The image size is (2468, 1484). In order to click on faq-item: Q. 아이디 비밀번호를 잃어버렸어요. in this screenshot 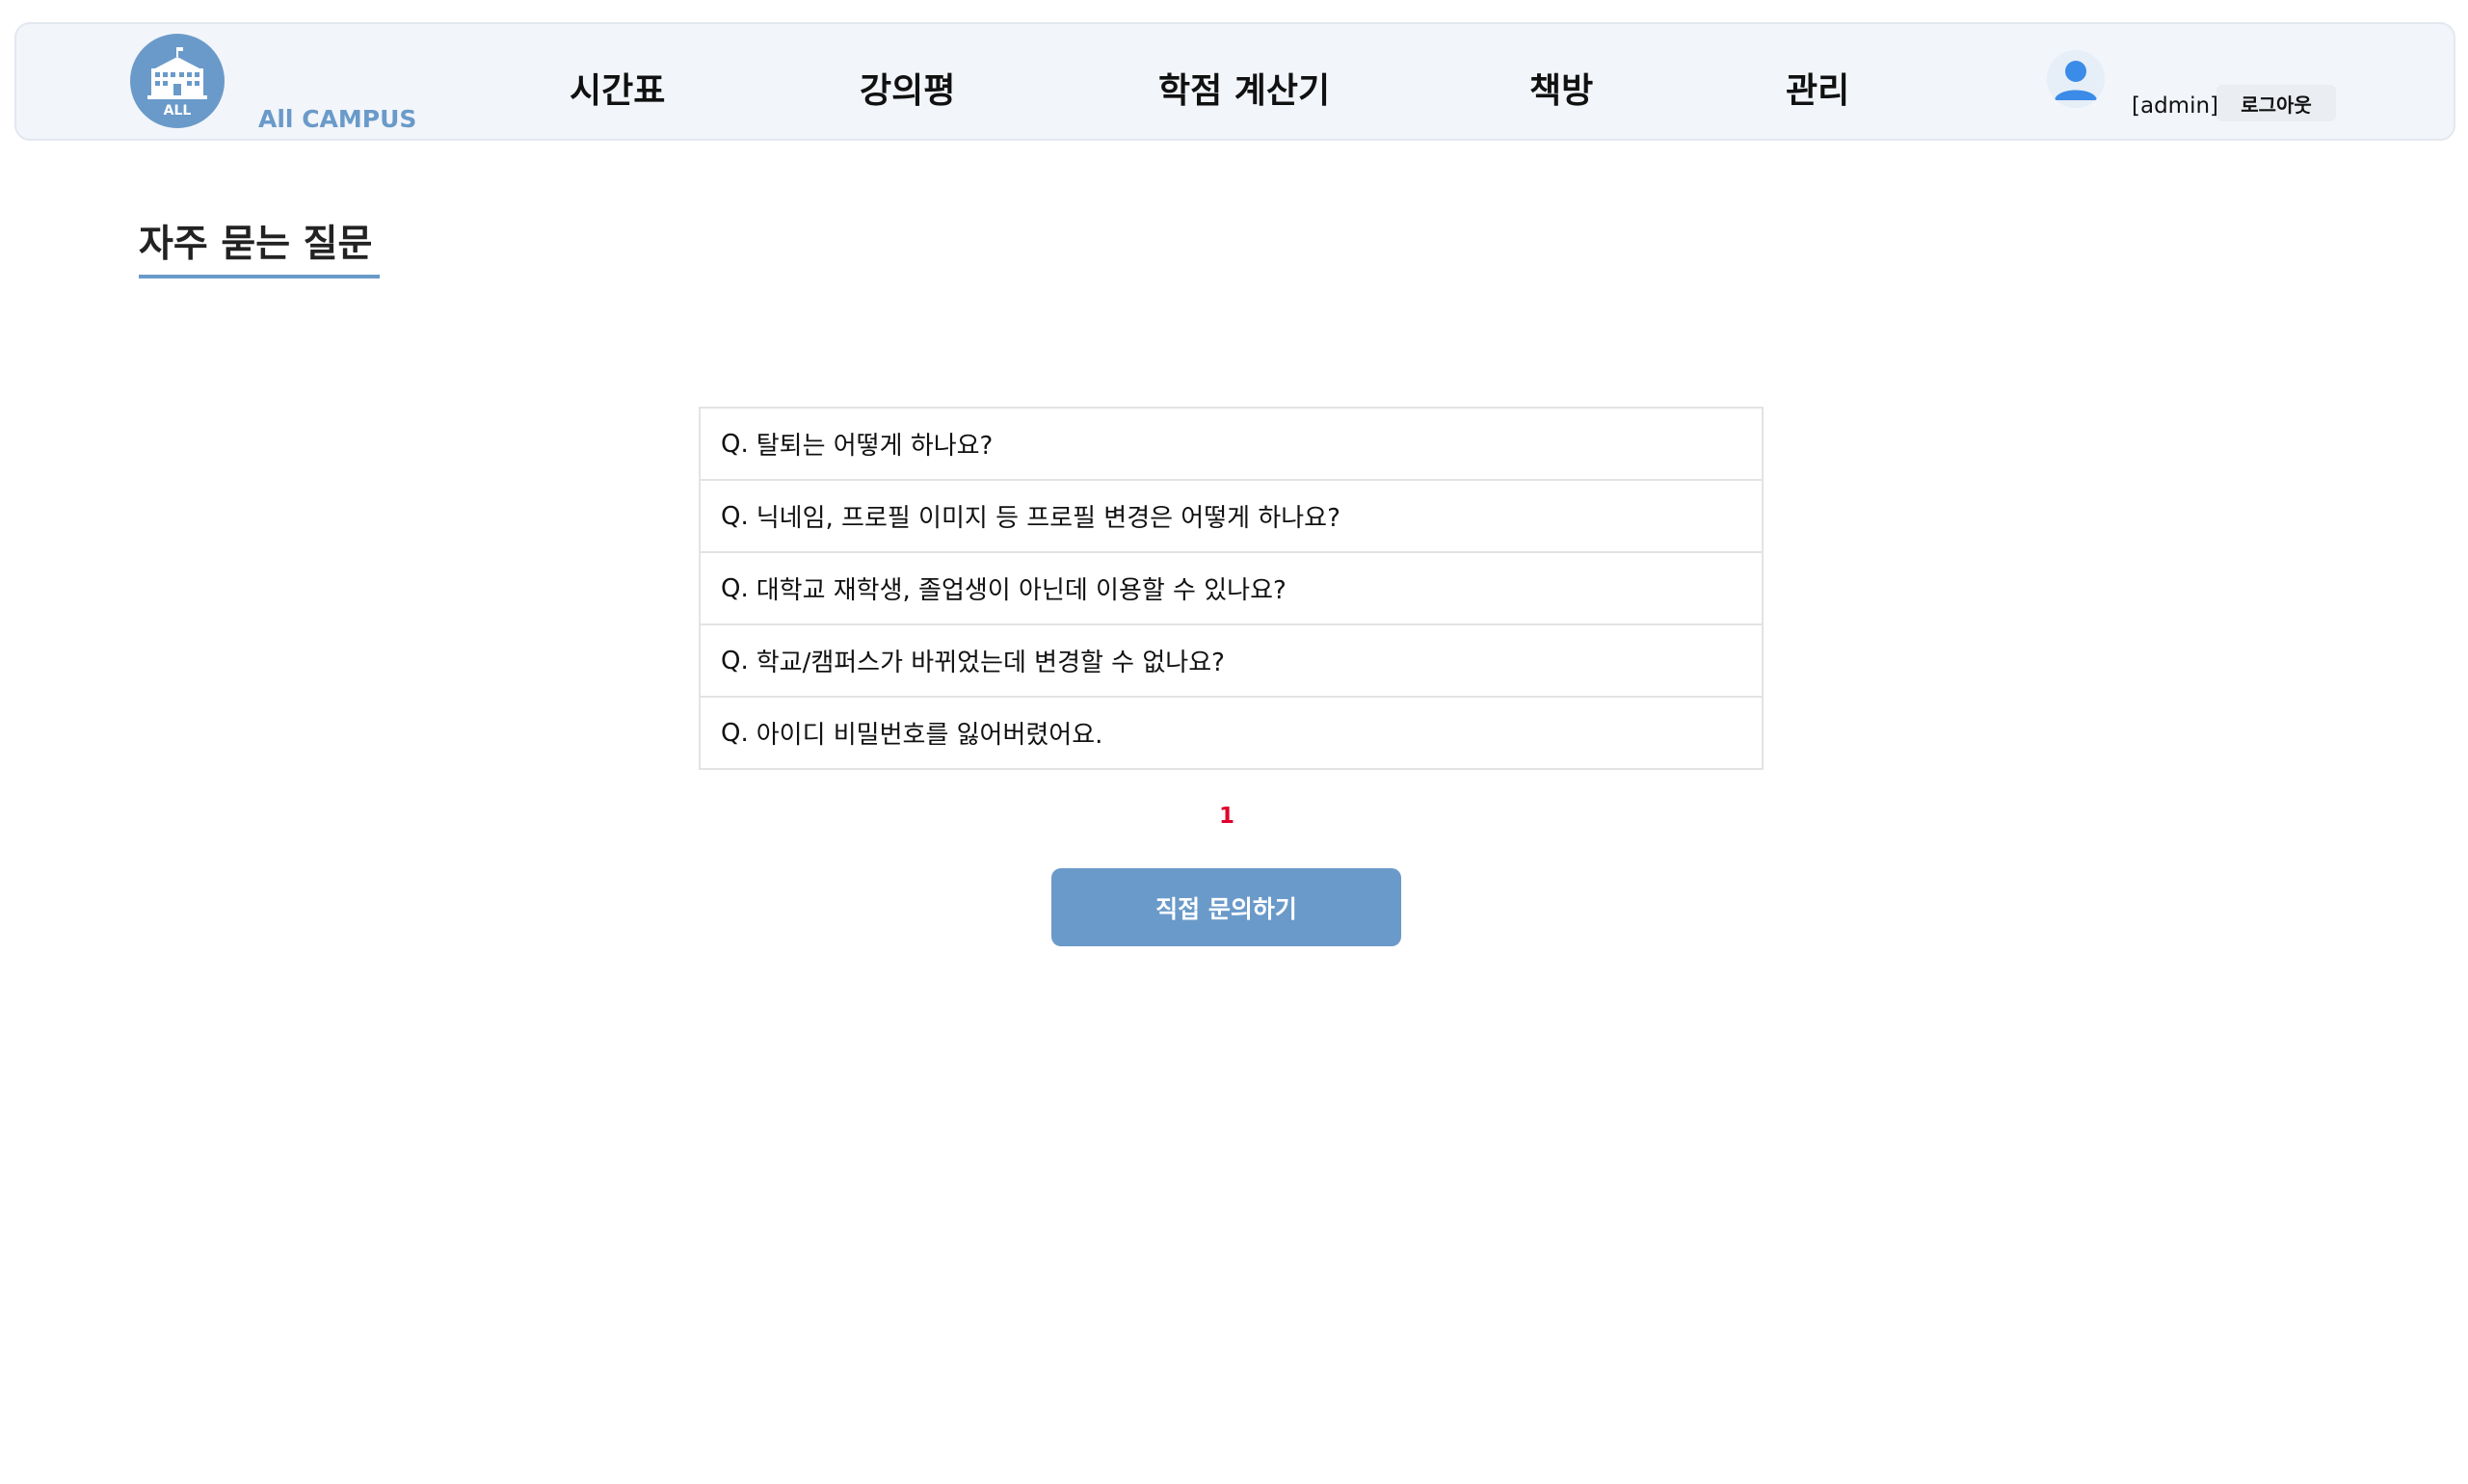, I will do `click(1231, 733)`.